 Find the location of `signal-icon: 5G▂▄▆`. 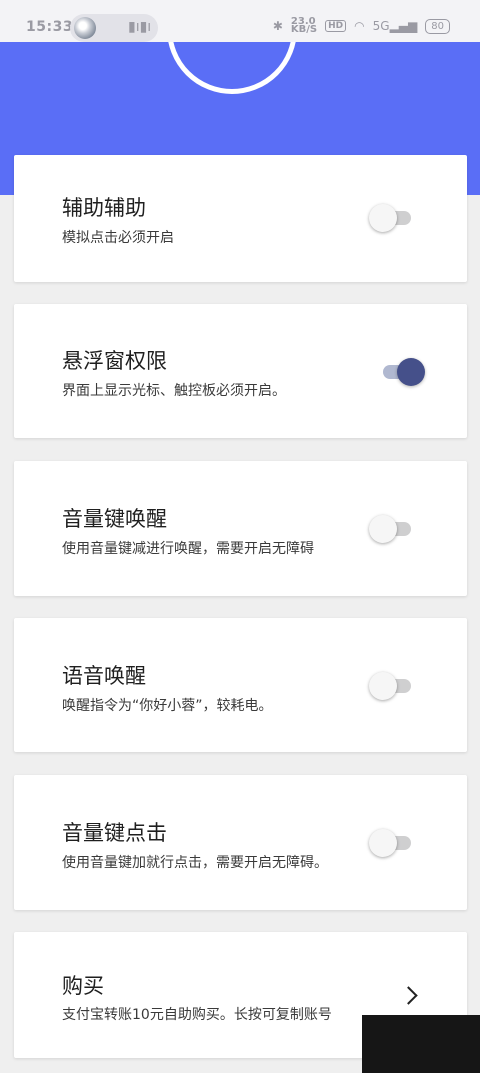

signal-icon: 5G▂▄▆ is located at coordinates (395, 26).